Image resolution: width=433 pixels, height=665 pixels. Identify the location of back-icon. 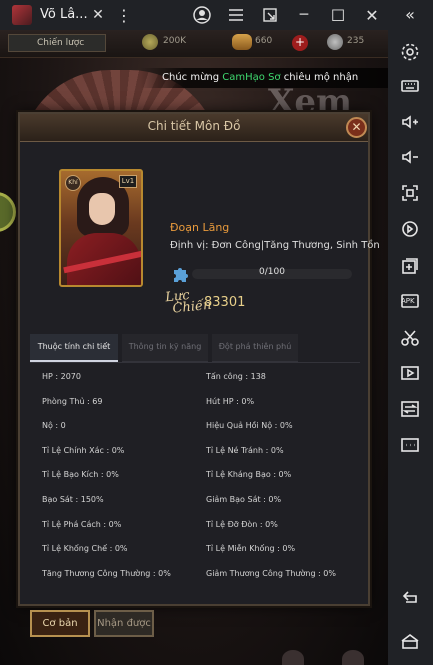
(410, 597).